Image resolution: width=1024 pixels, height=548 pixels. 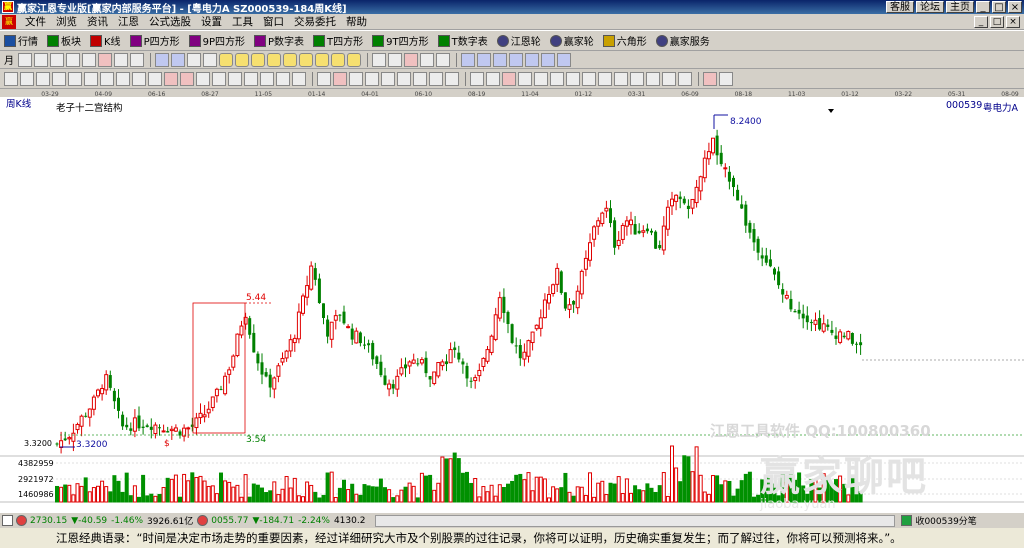 I want to click on tick-icon, so click(x=907, y=520).